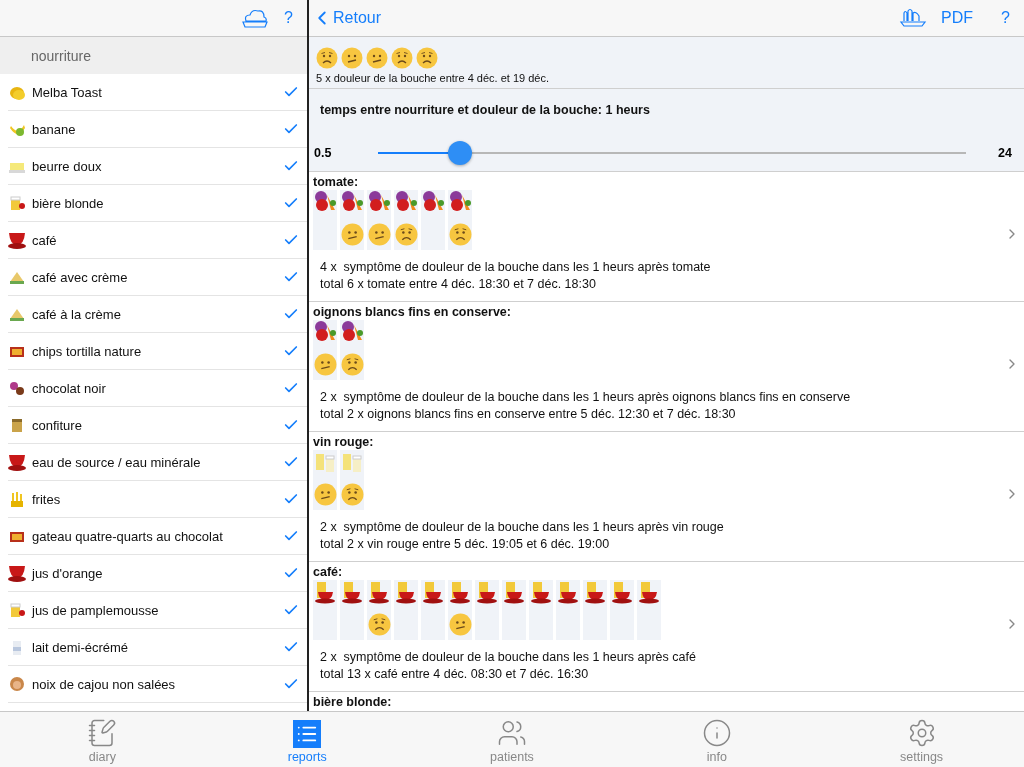 The image size is (1024, 767). Describe the element at coordinates (157, 92) in the screenshot. I see `food-row: Melba Toast` at that location.